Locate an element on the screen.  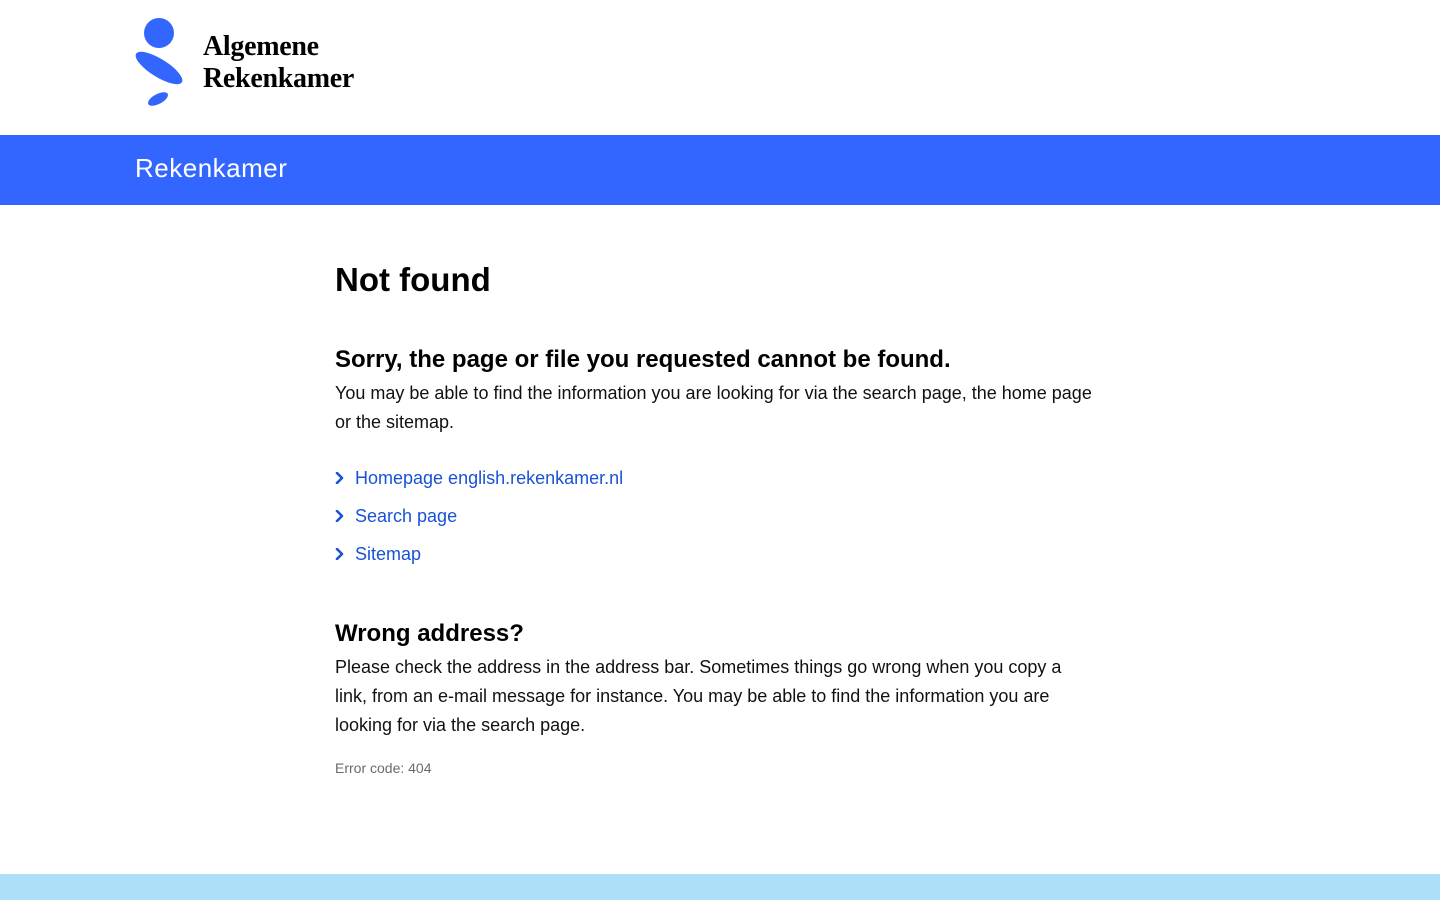
logo-line-2: Rekenkamer is located at coordinates (278, 78).